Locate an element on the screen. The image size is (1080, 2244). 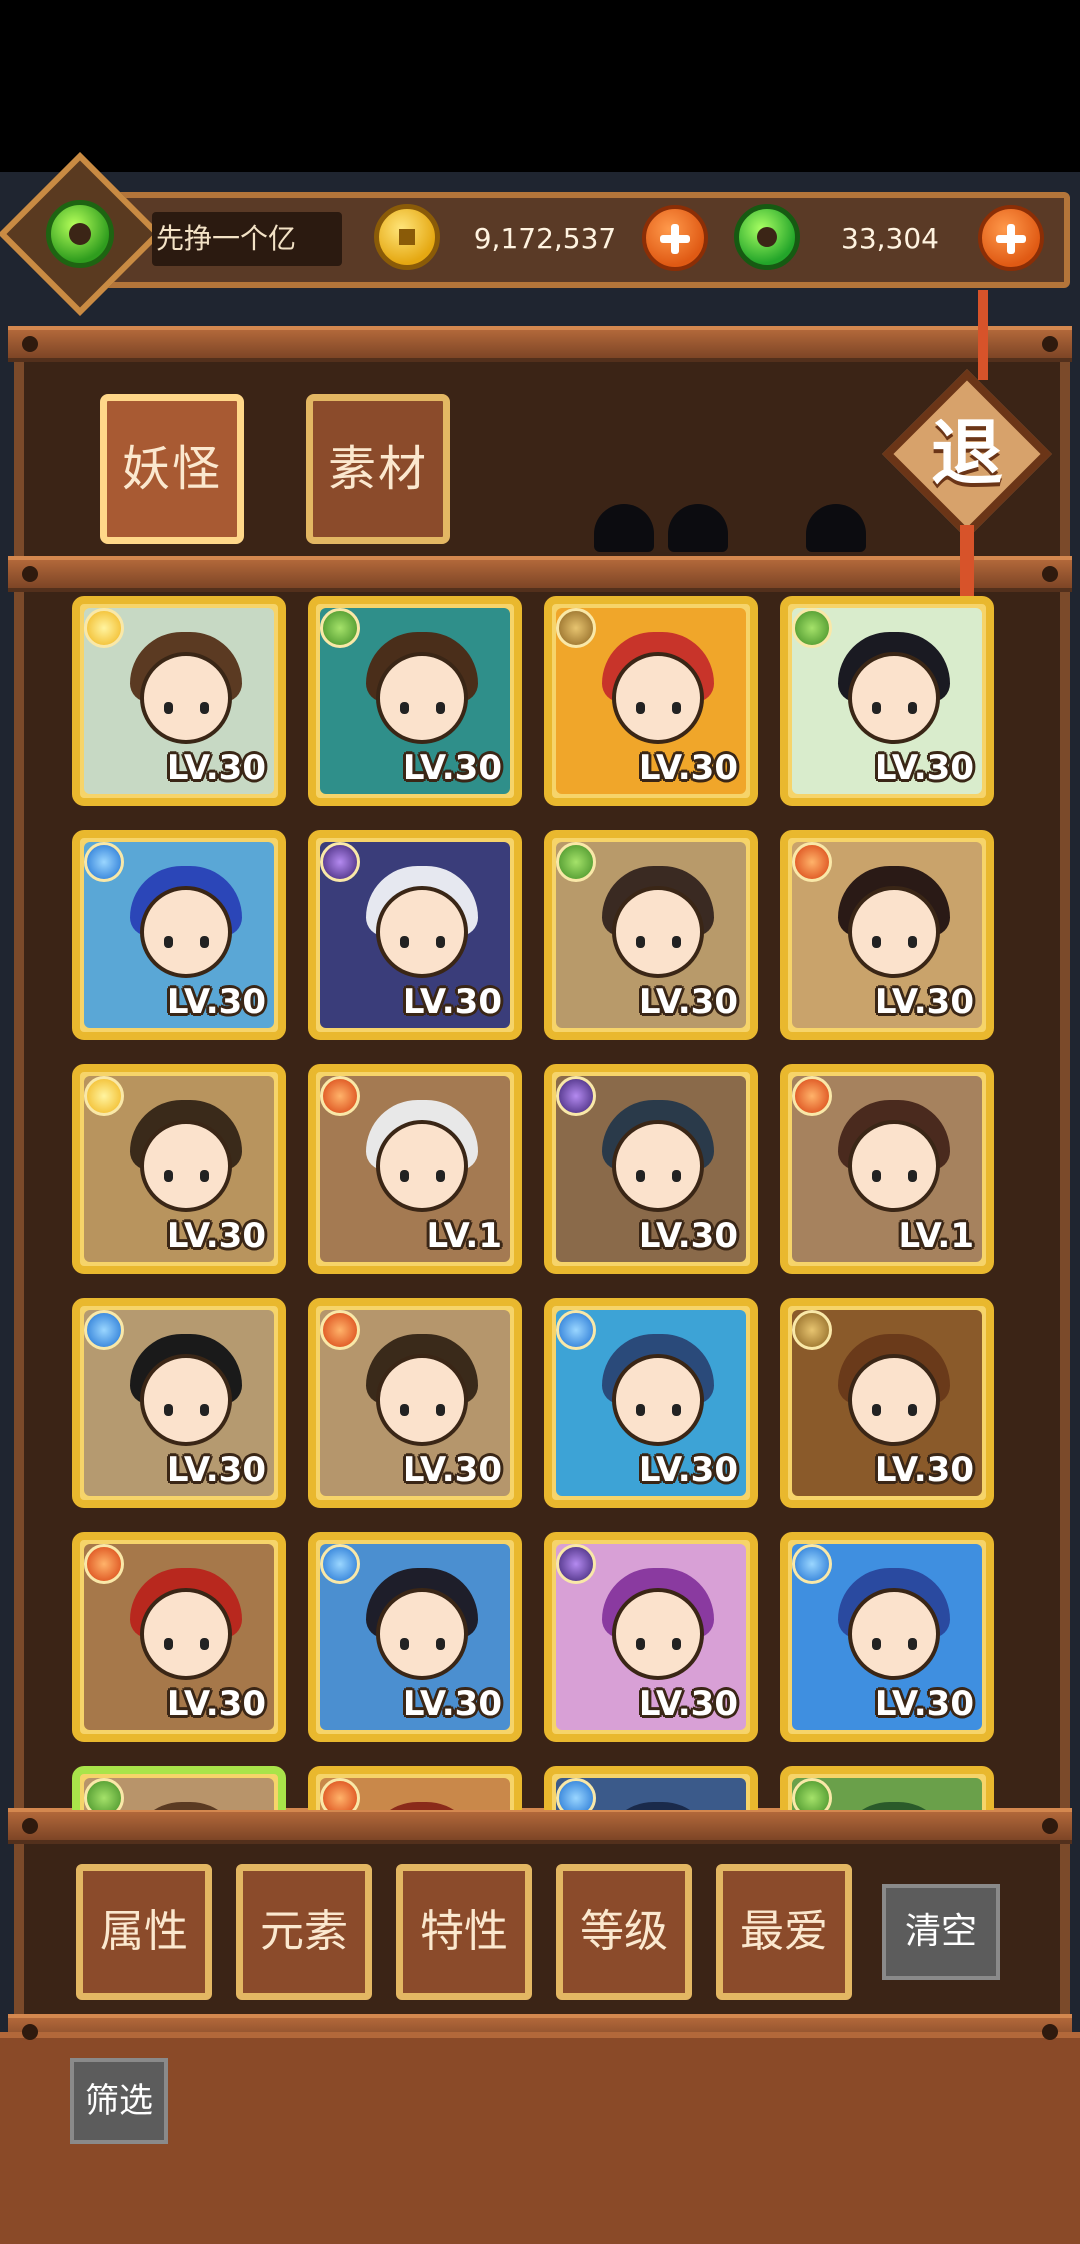
filter-trait-button: 特性 is located at coordinates (464, 1932).